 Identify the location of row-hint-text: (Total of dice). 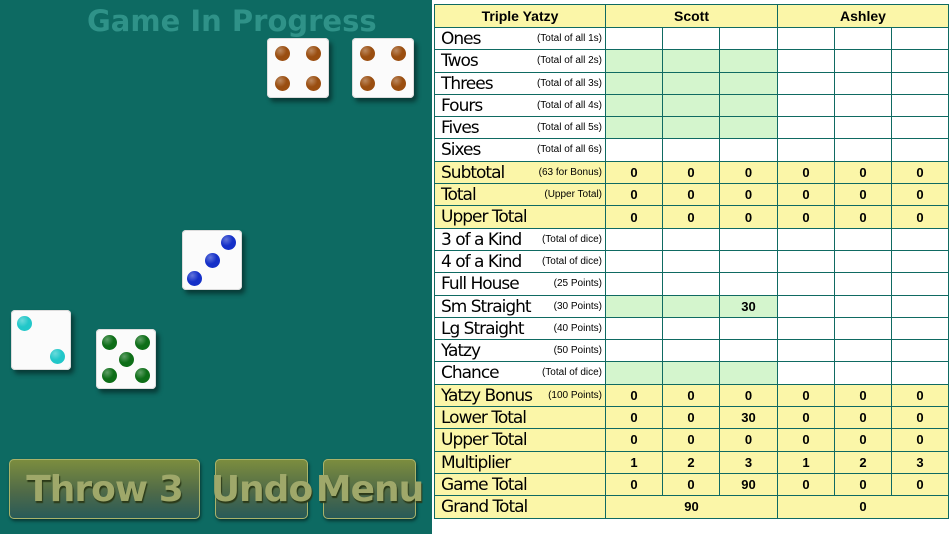
(571, 261).